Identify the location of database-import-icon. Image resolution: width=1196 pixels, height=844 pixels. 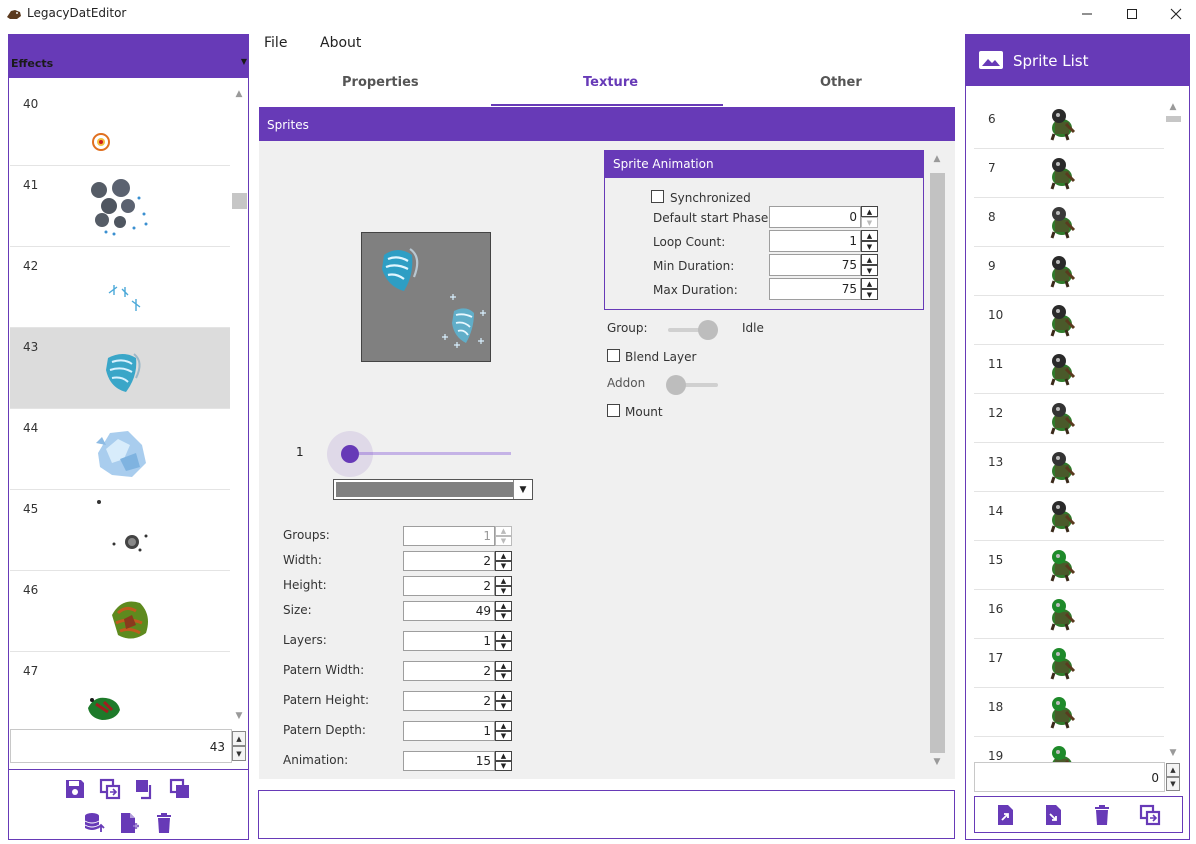
(94, 823).